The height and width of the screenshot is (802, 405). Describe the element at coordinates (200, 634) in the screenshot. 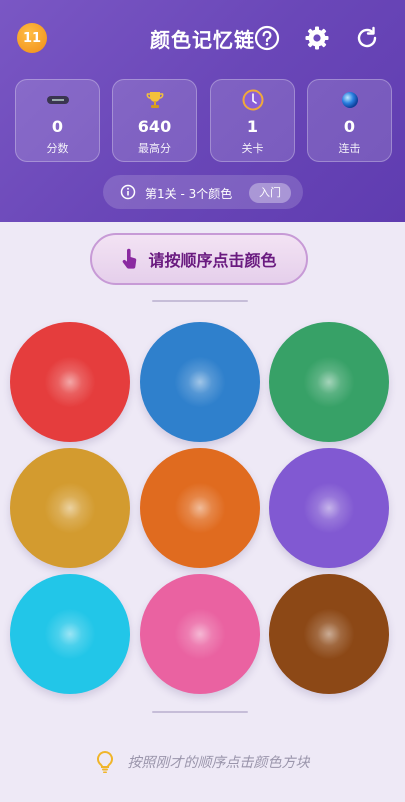

I see `color-button-pink` at that location.